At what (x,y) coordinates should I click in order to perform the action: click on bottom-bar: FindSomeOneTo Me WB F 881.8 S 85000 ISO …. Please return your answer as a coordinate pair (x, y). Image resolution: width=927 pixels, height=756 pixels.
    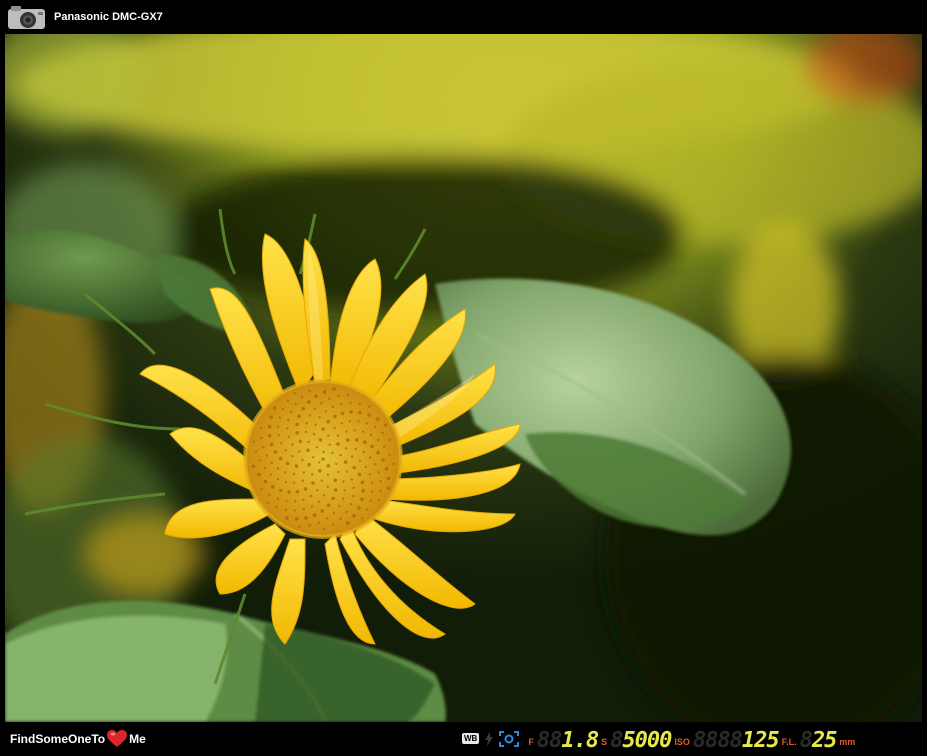
    Looking at the image, I should click on (463, 739).